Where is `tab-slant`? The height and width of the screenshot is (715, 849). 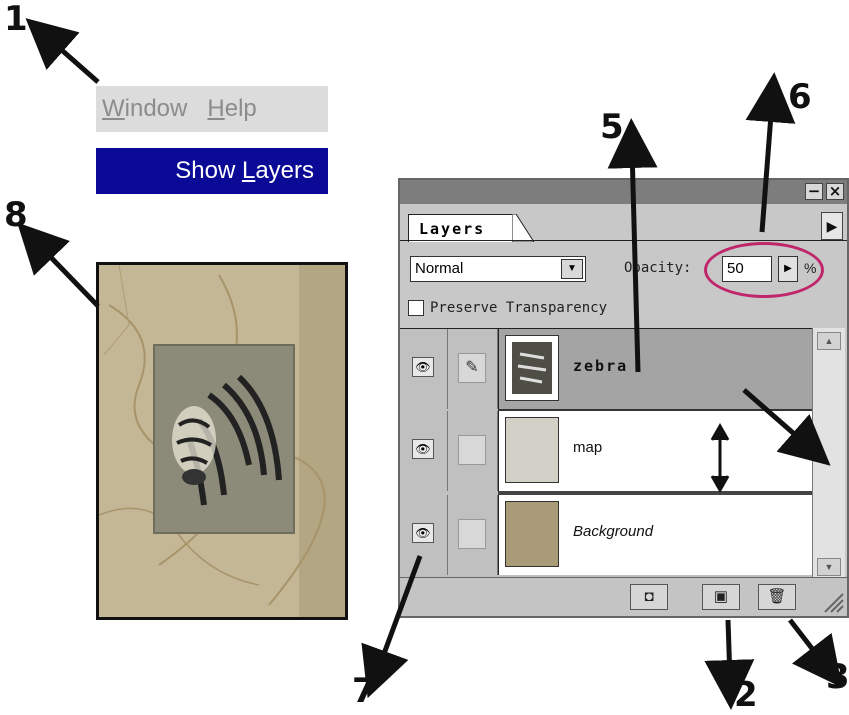 tab-slant is located at coordinates (523, 228).